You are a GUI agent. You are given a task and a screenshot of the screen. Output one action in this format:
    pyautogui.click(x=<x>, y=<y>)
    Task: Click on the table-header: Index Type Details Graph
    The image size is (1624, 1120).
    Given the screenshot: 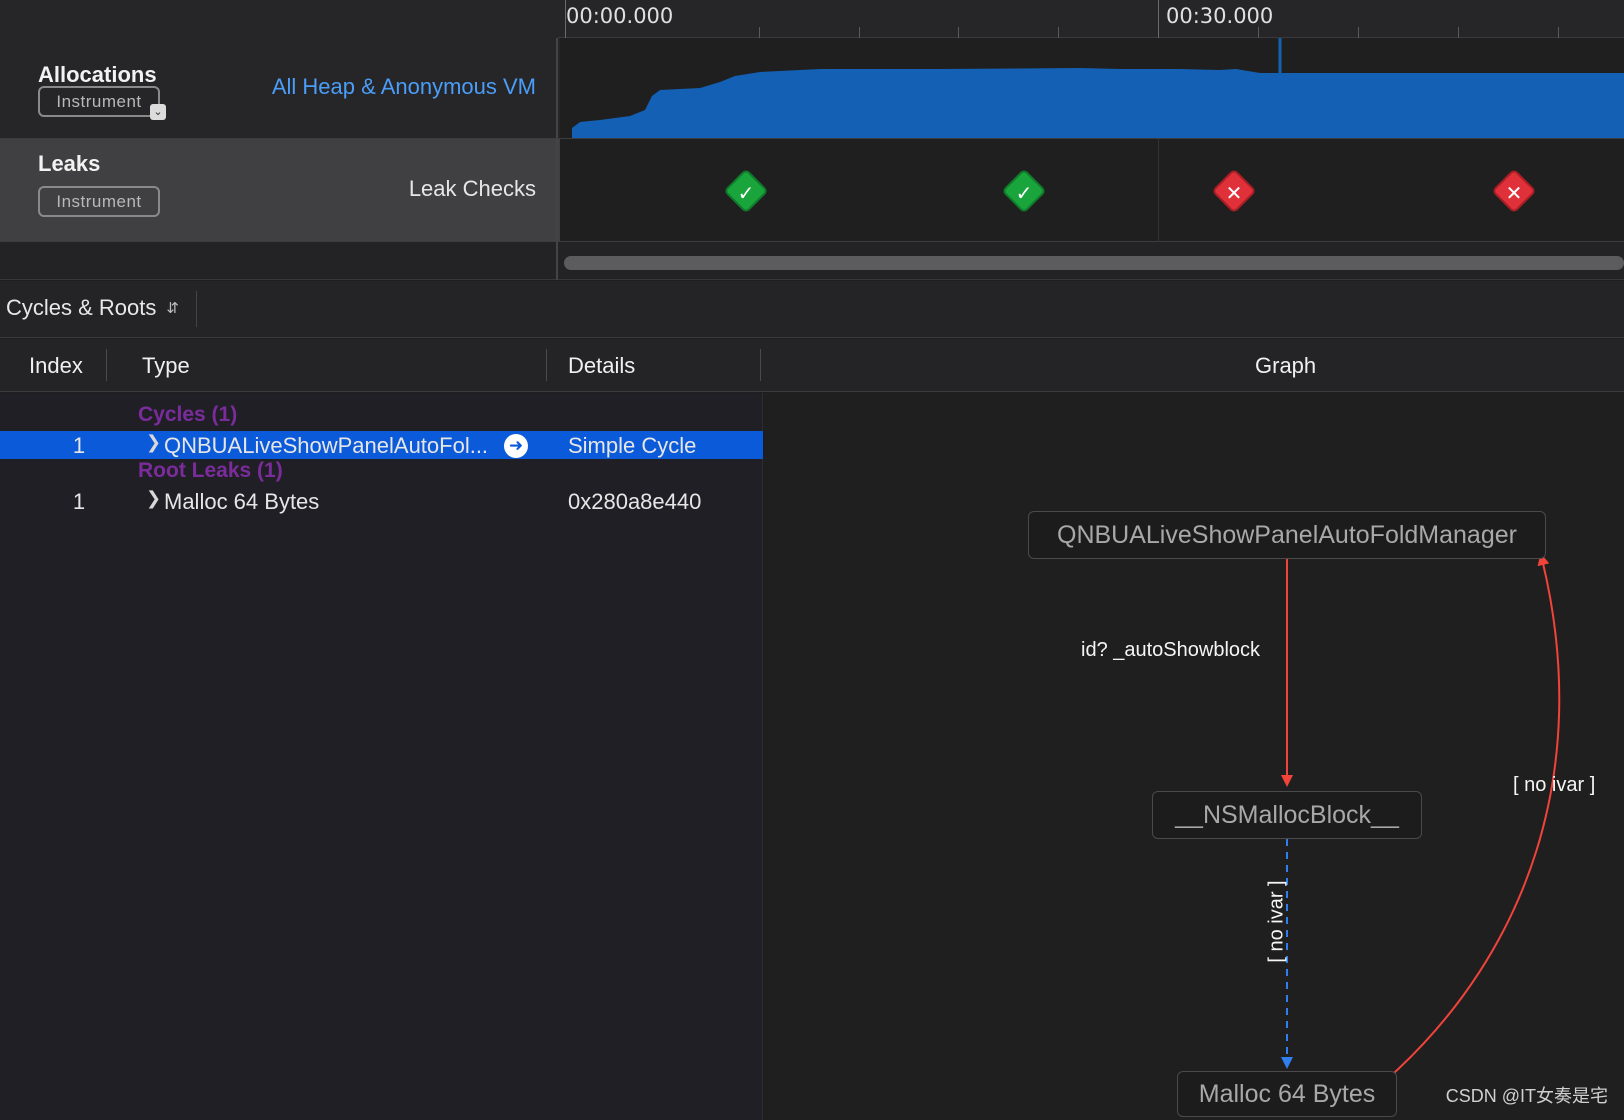 What is the action you would take?
    pyautogui.click(x=812, y=365)
    